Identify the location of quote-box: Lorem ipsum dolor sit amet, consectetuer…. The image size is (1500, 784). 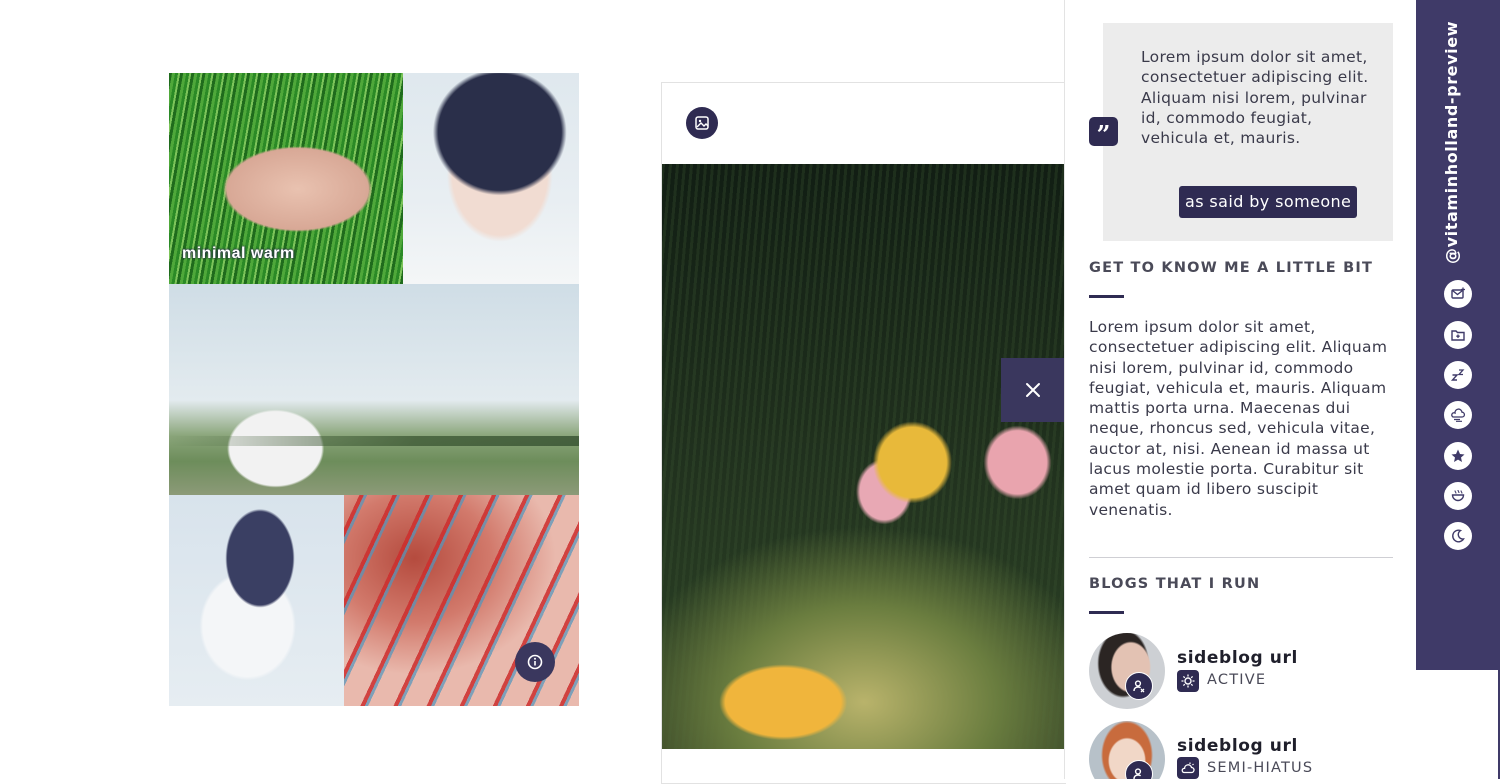
(1248, 132).